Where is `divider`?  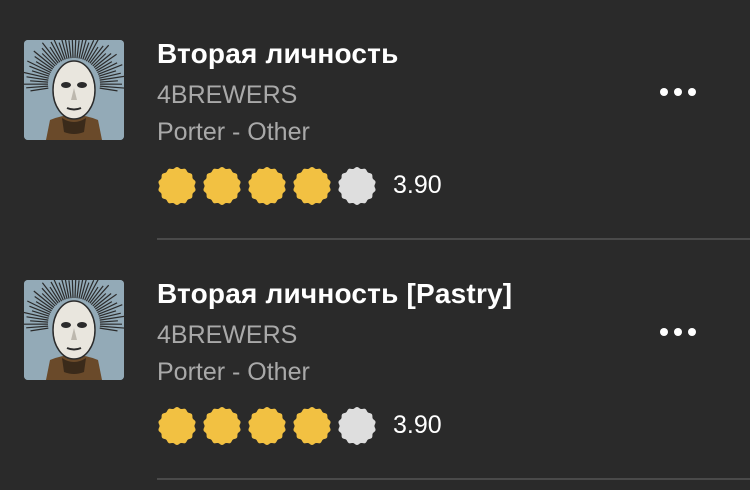
divider is located at coordinates (453, 479).